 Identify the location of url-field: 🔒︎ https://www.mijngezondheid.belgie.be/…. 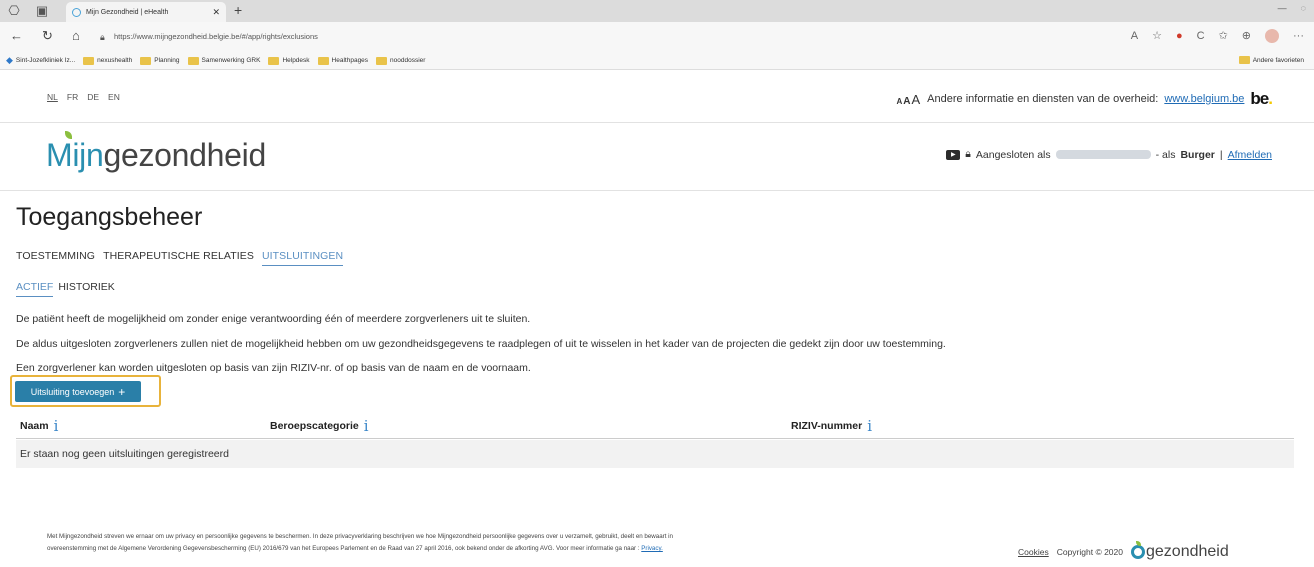
(600, 37).